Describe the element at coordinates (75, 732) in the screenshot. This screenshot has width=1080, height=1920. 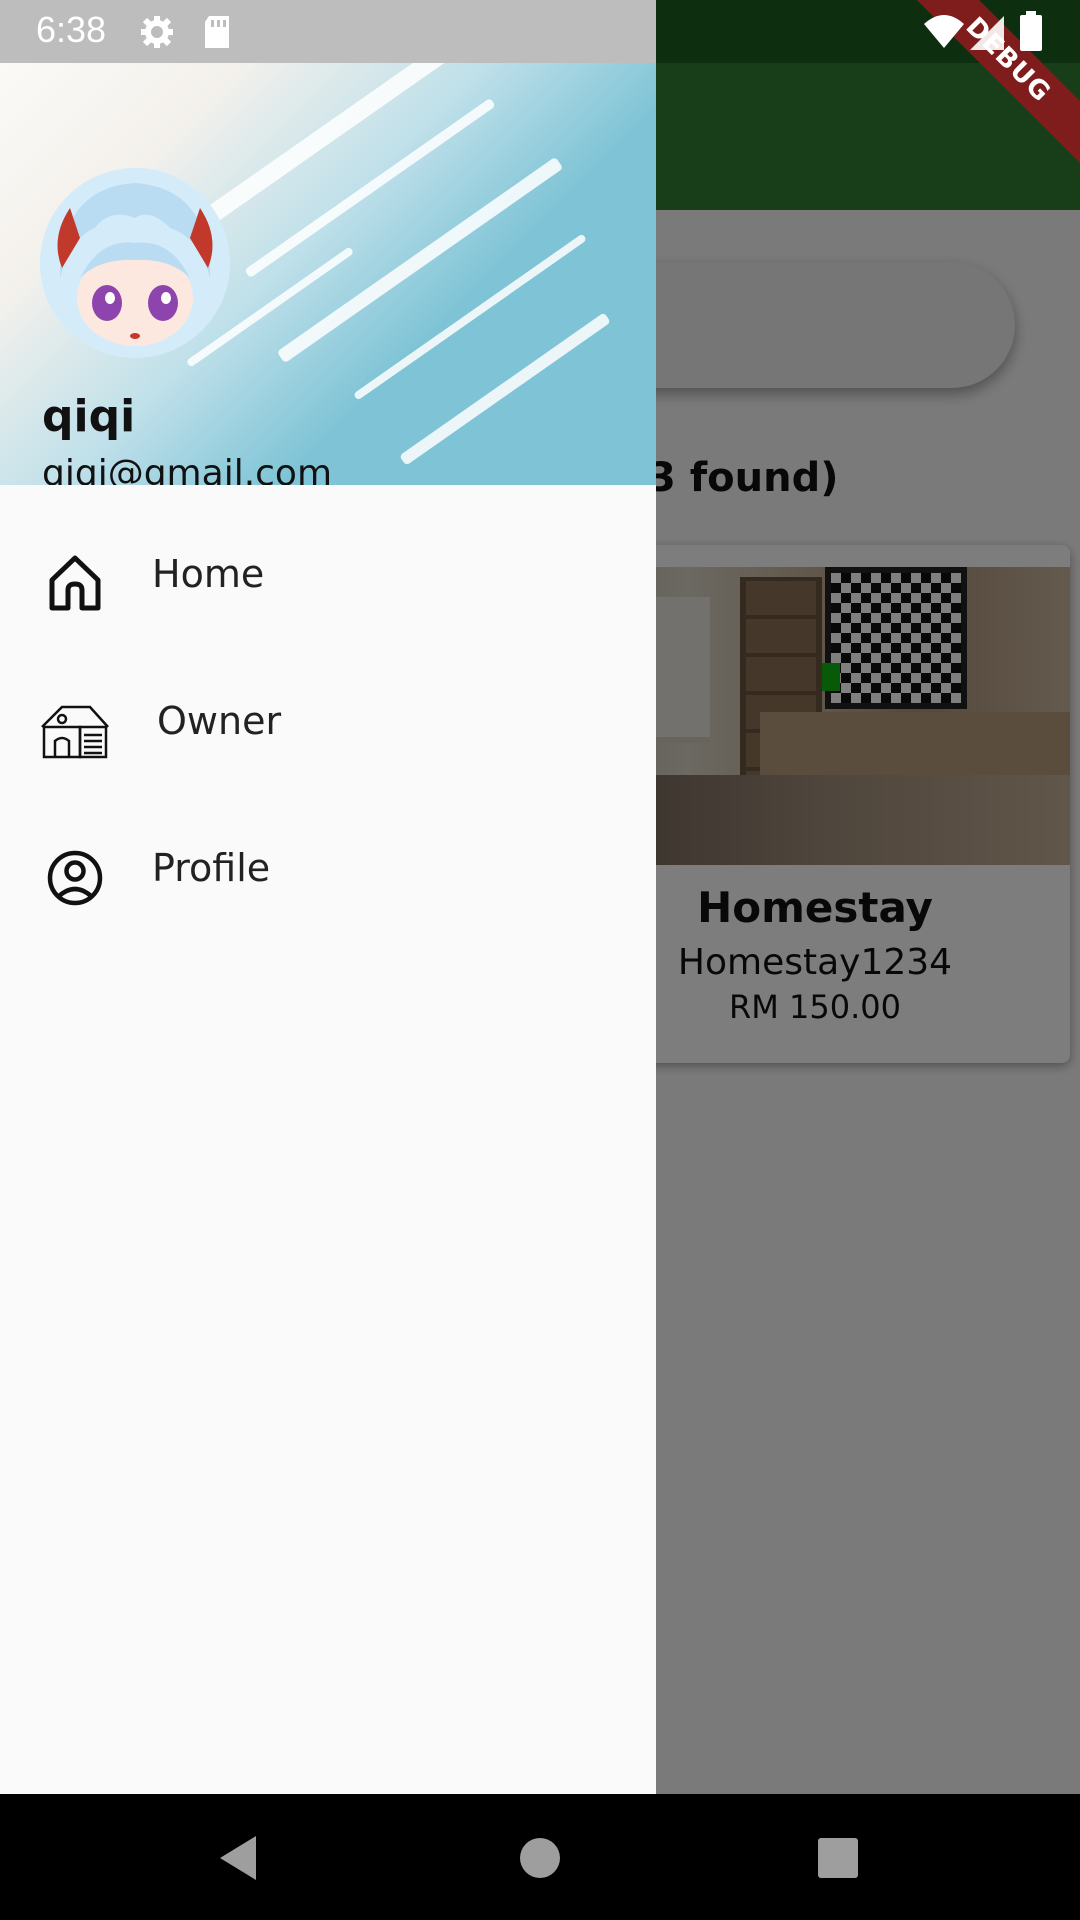
I see `house-building-icon` at that location.